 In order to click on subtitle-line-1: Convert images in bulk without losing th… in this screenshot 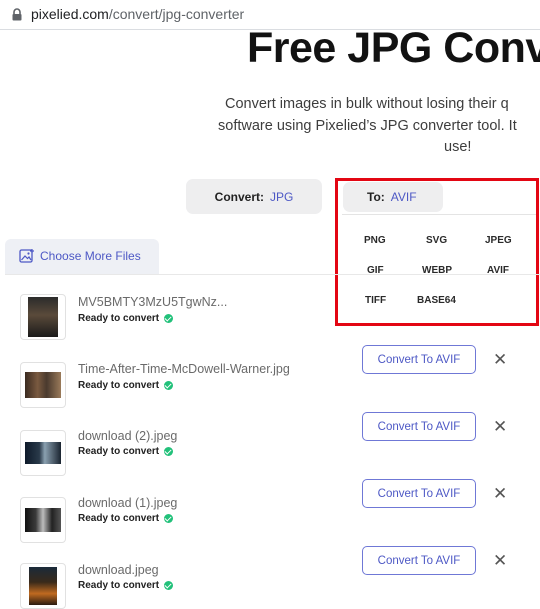, I will do `click(367, 104)`.